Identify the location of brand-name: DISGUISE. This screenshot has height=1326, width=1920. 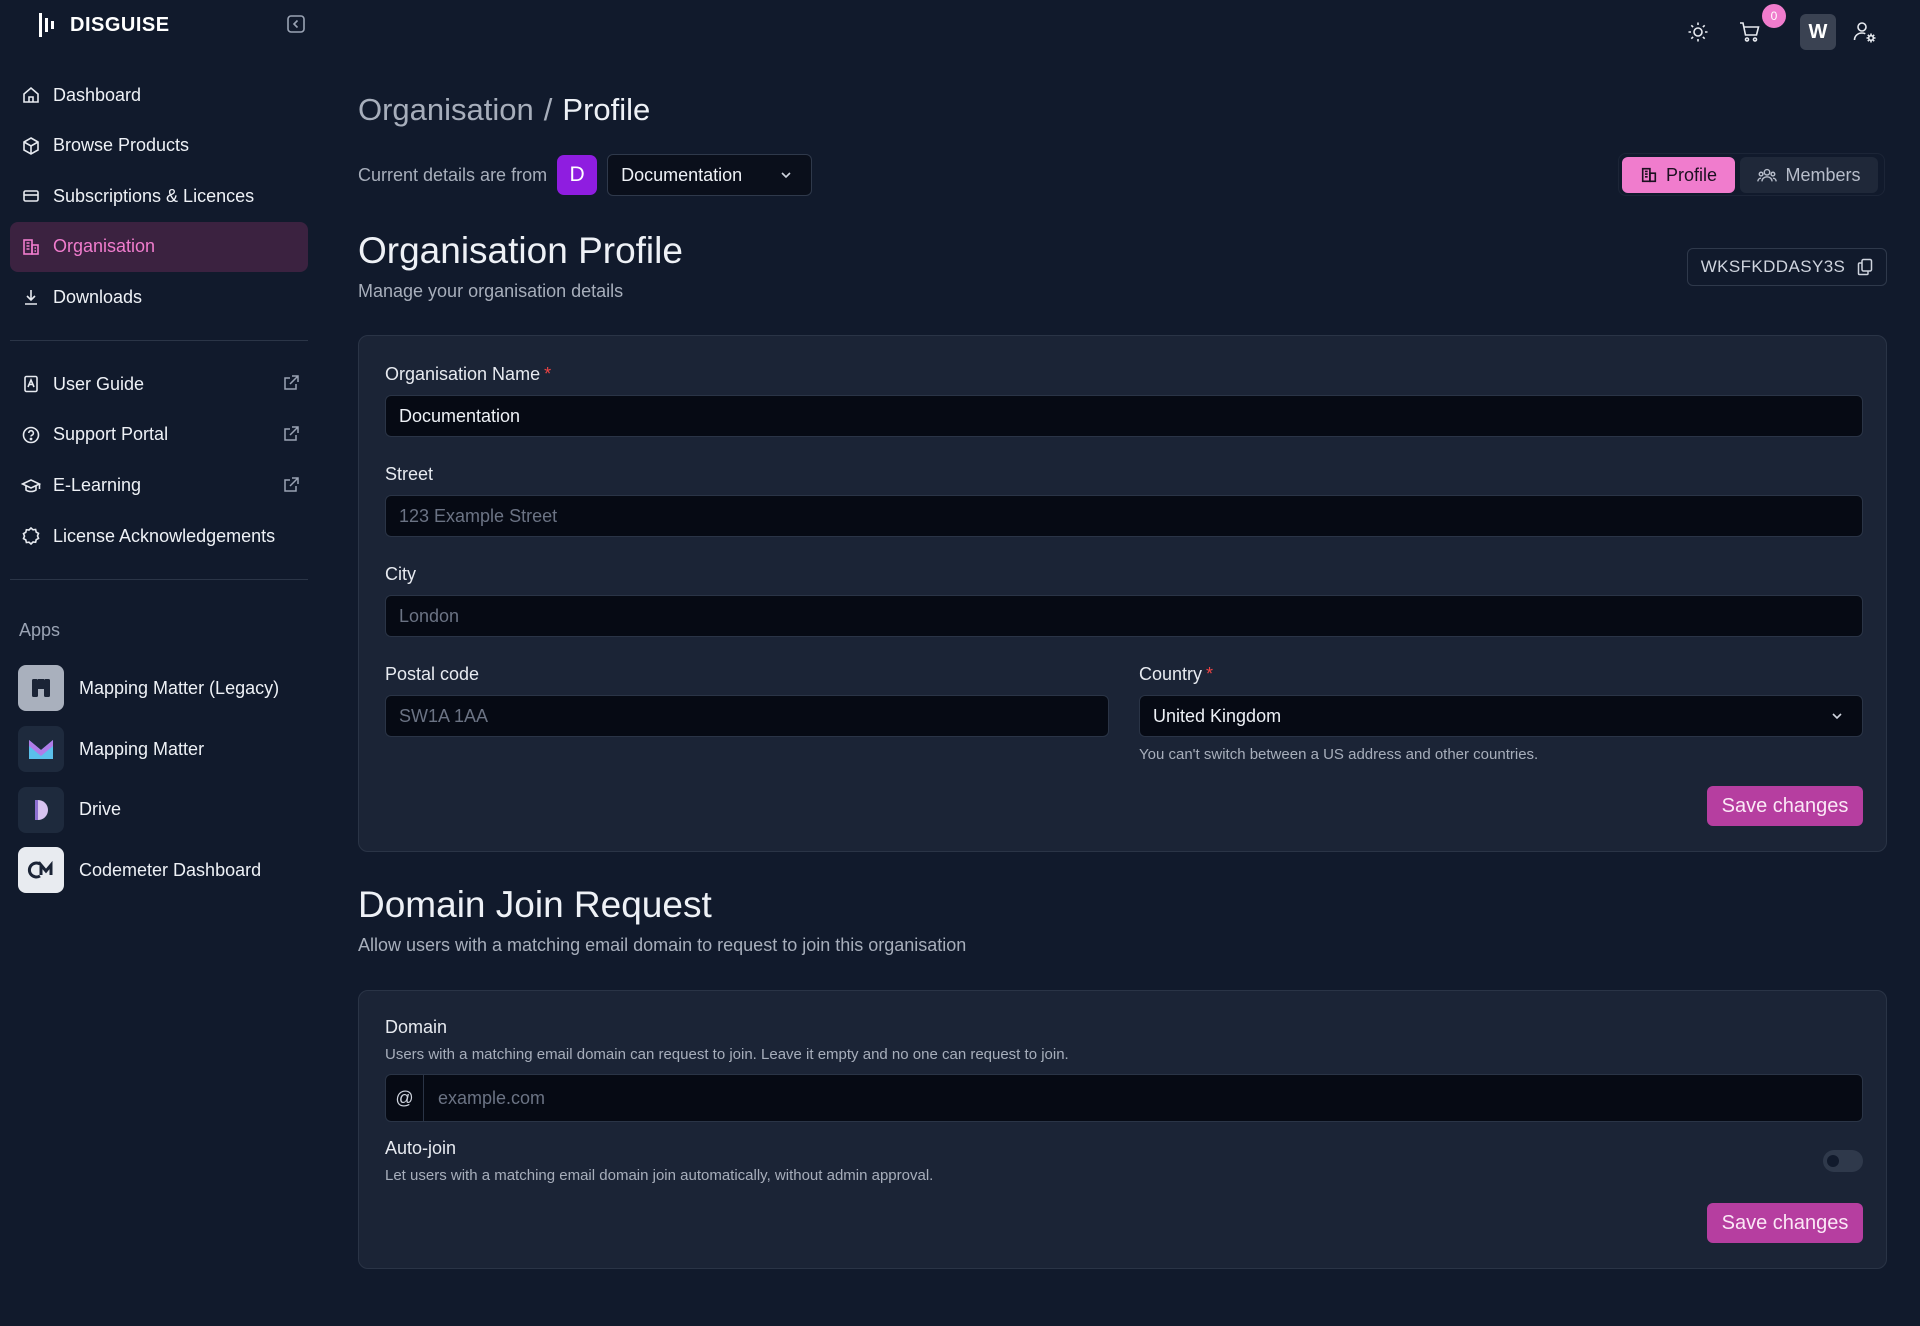
(120, 24).